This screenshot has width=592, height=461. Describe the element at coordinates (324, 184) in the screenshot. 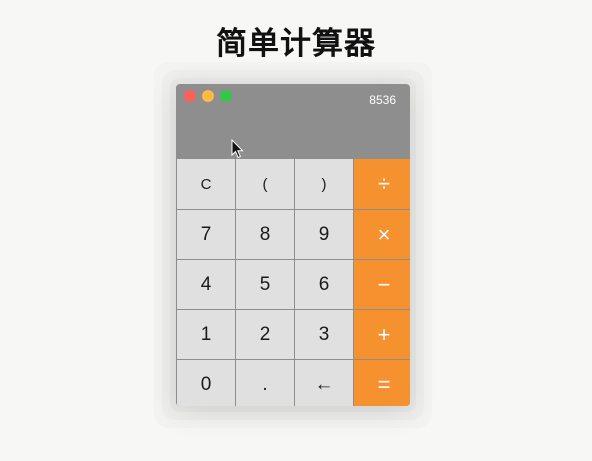

I see `key-close-paren: )` at that location.